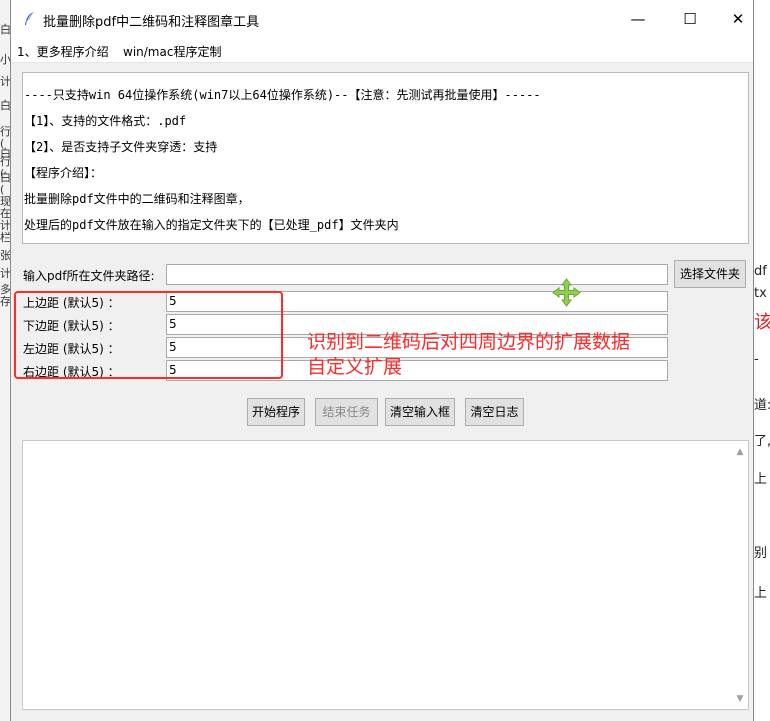 The image size is (770, 721). Describe the element at coordinates (762, 441) in the screenshot. I see `bg-text-fragment: 了,` at that location.